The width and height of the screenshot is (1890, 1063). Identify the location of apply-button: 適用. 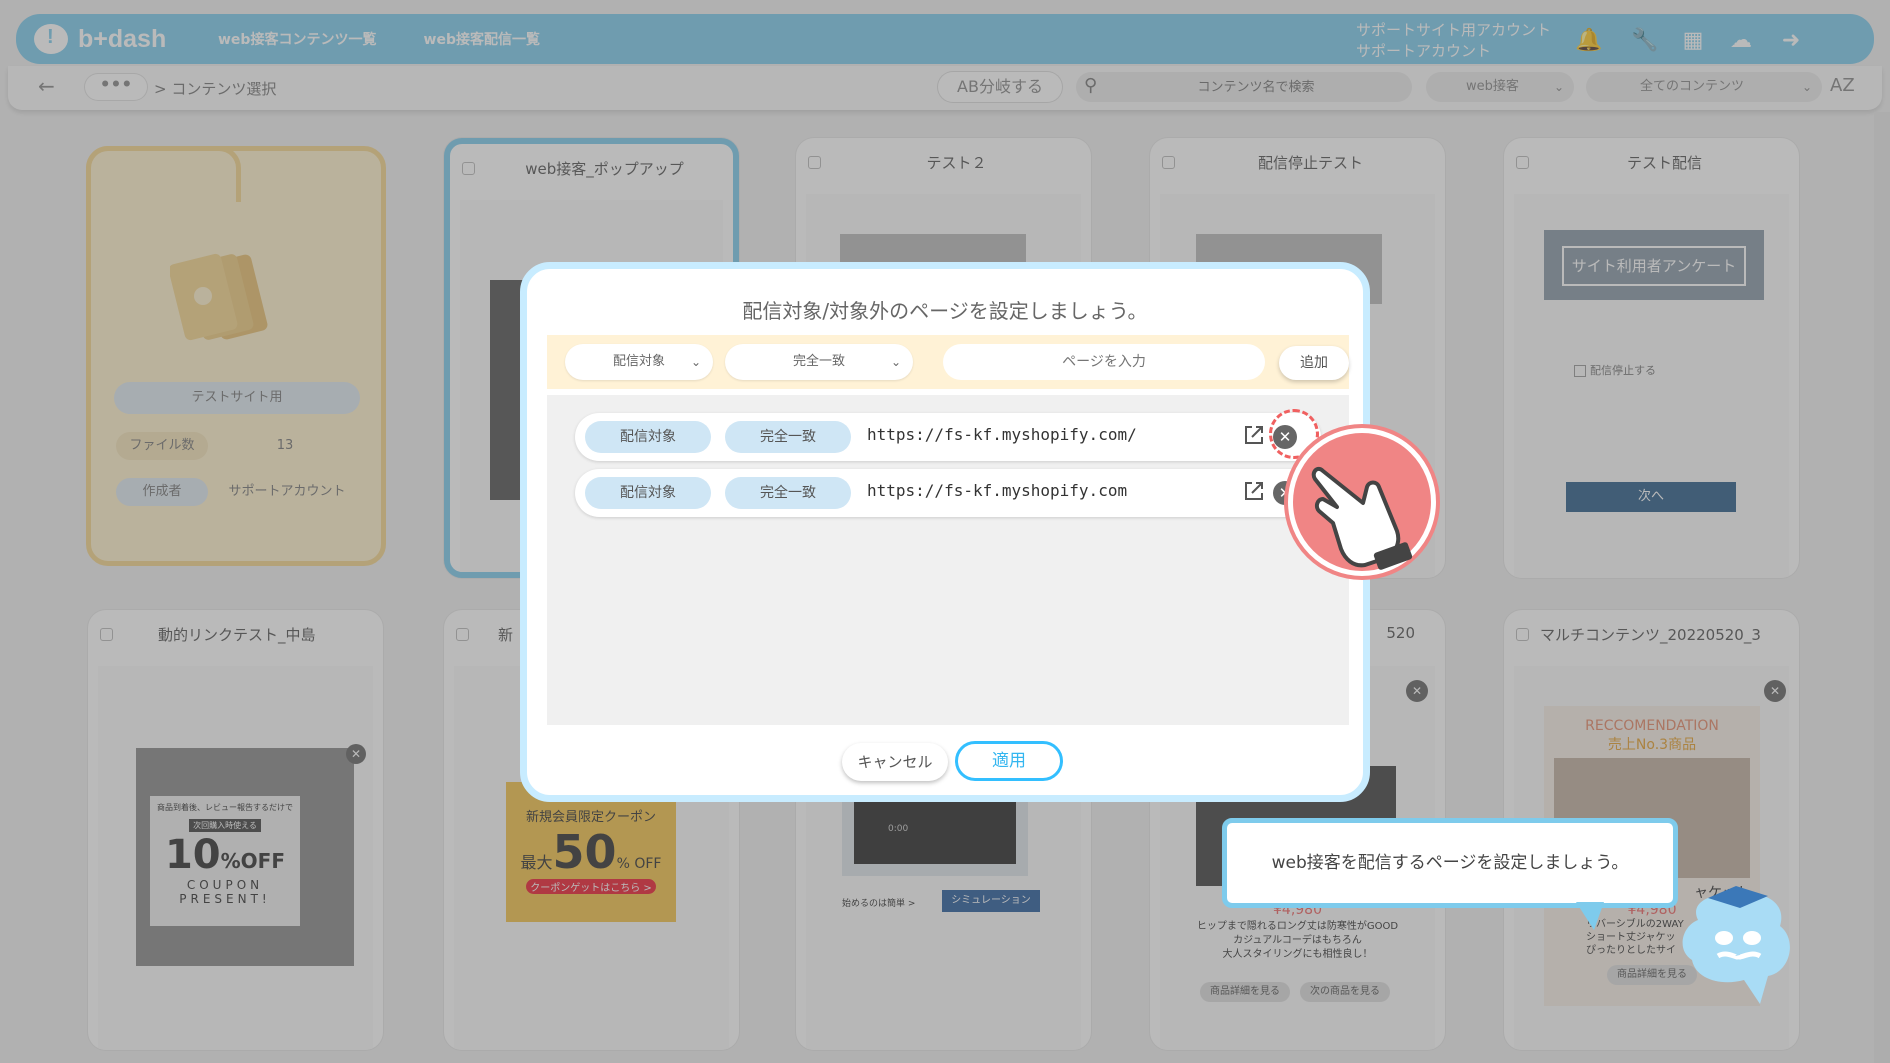
(1009, 761).